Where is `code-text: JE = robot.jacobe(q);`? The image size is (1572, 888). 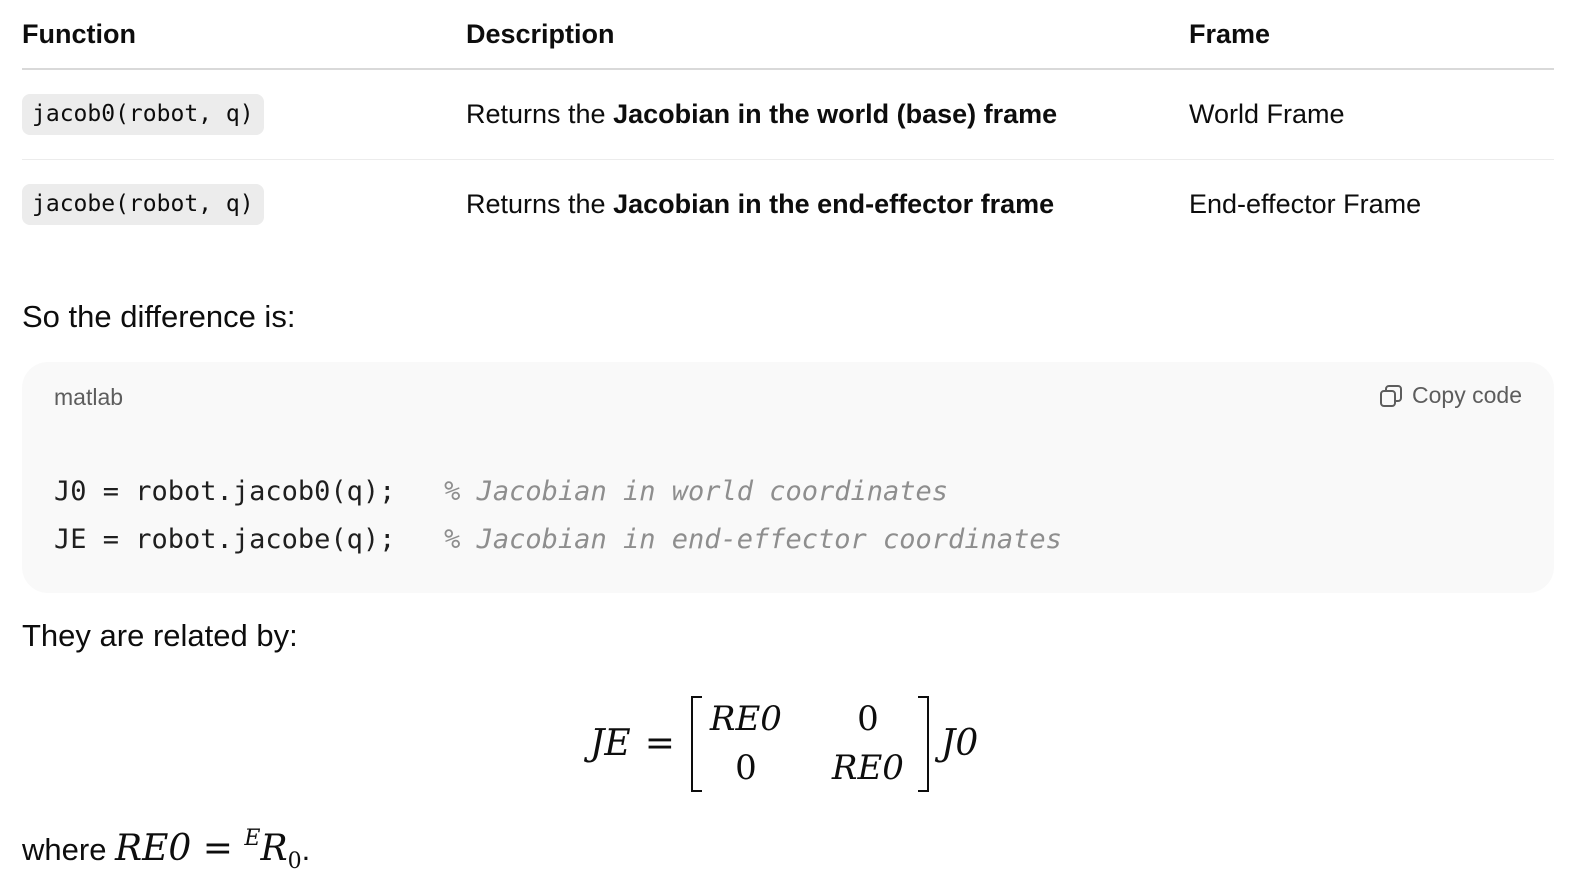 code-text: JE = robot.jacobe(q); is located at coordinates (249, 539).